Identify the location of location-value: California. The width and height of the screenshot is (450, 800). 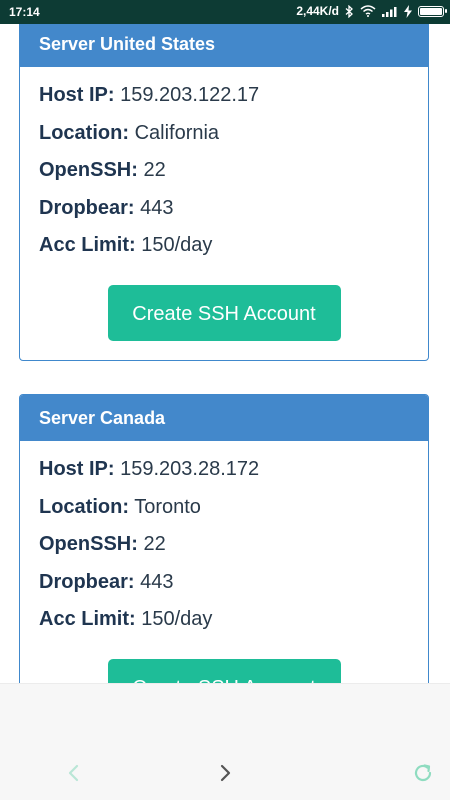
(177, 132).